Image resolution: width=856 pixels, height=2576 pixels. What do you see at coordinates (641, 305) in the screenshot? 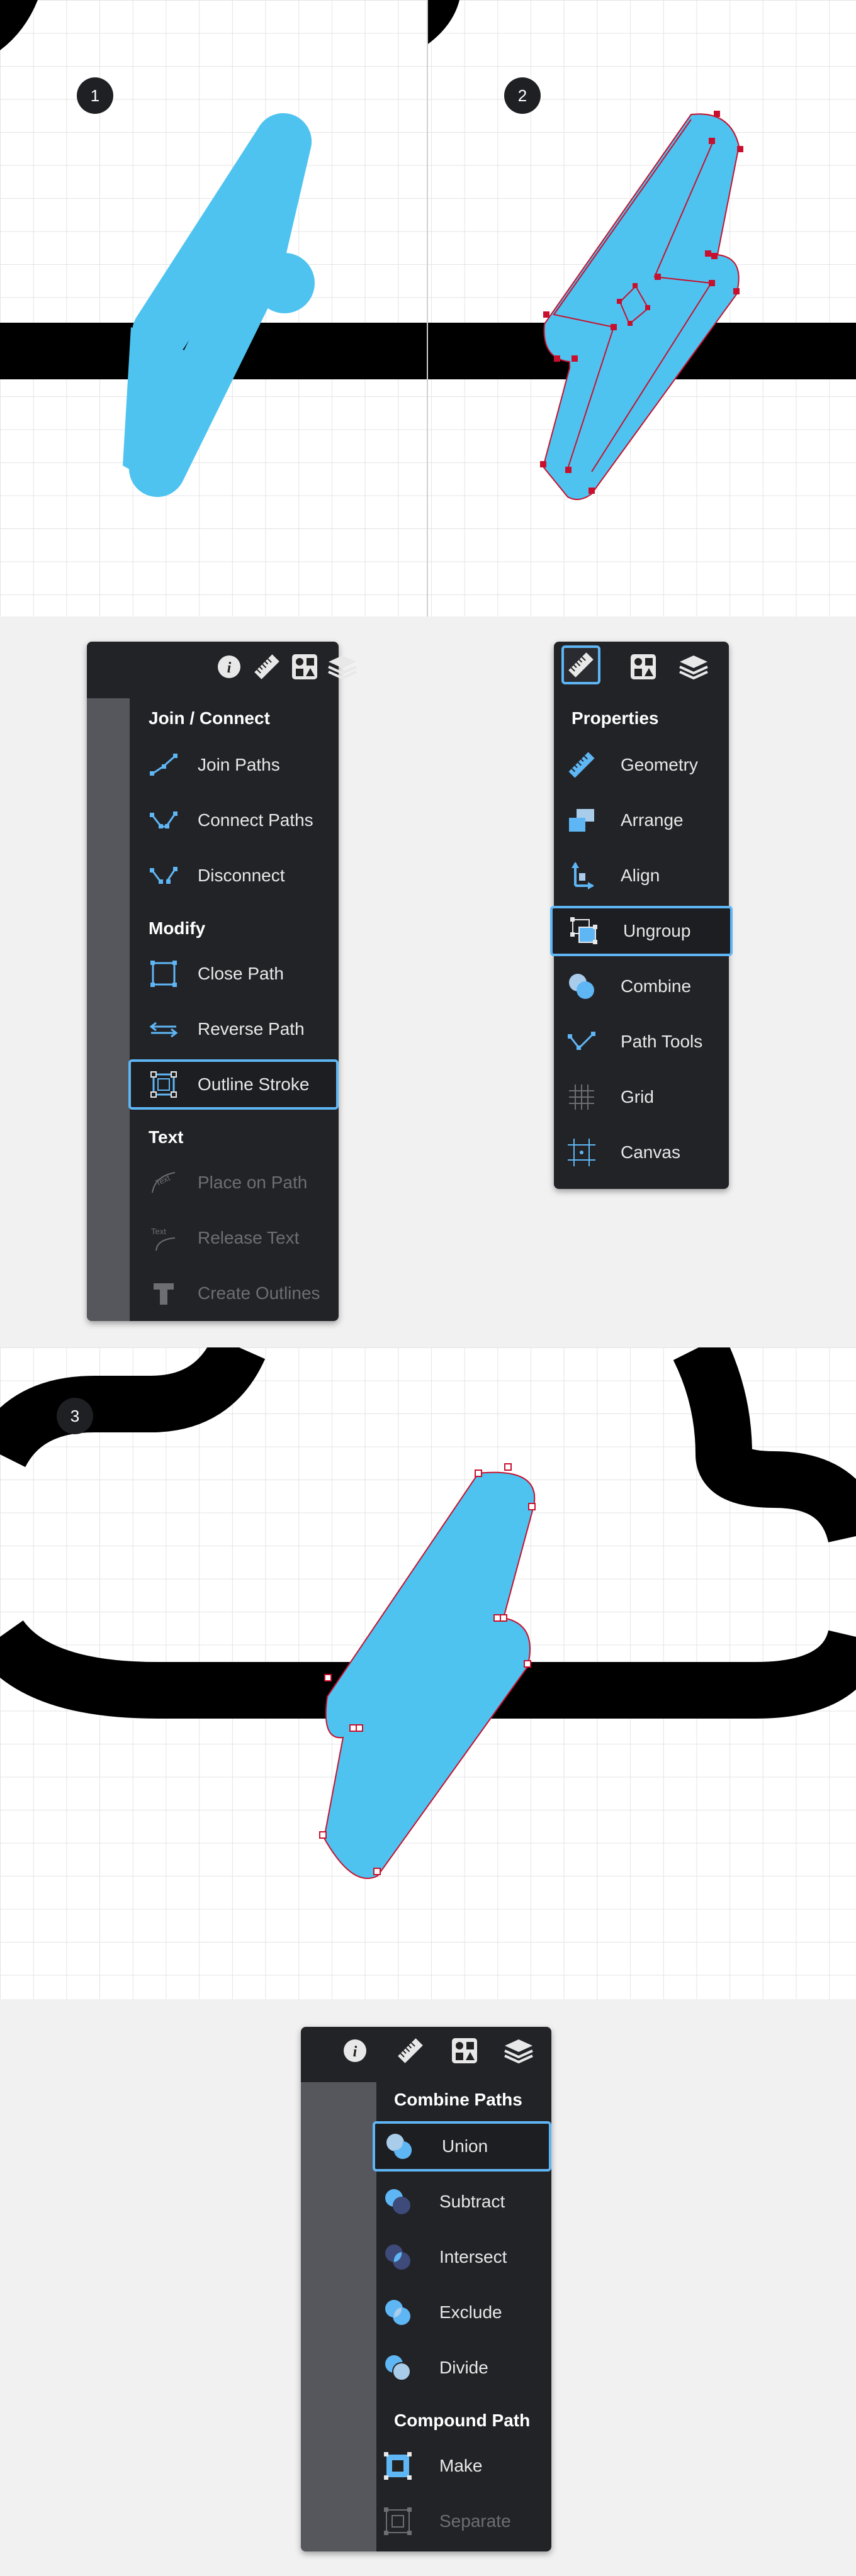
I see `bolt-outline` at bounding box center [641, 305].